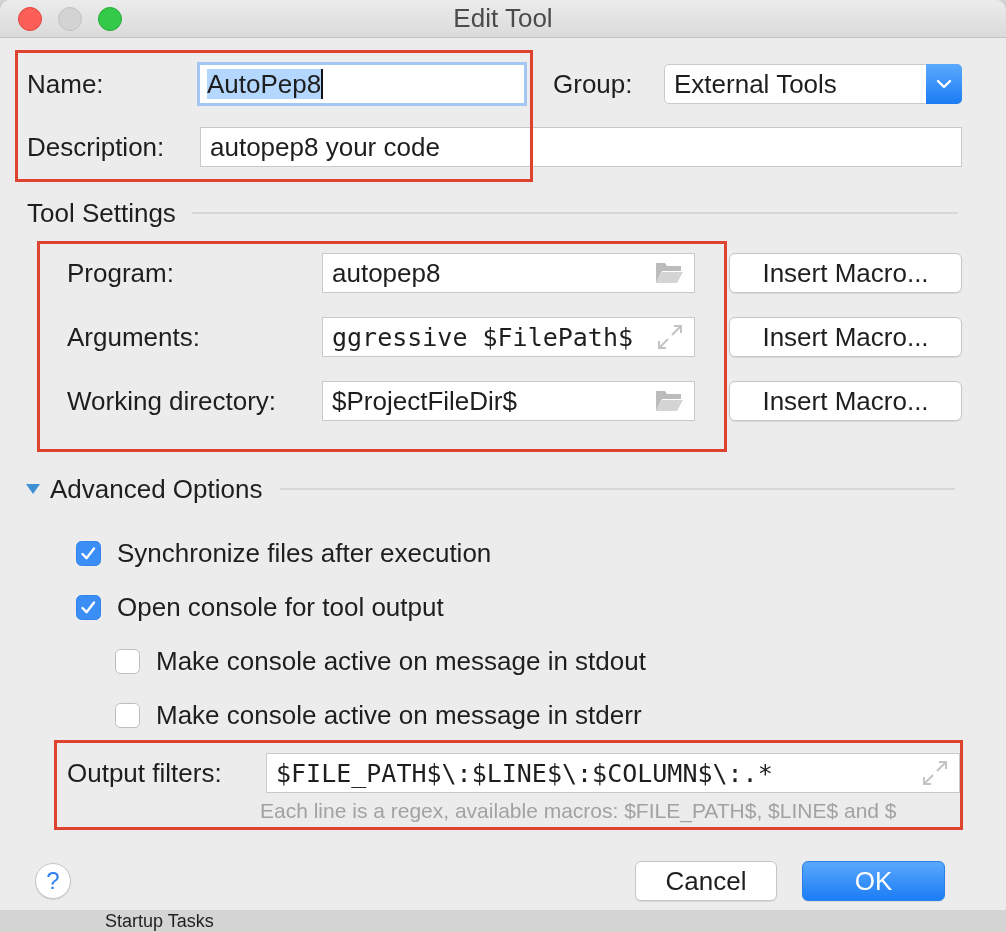 The image size is (1006, 932). Describe the element at coordinates (30, 18) in the screenshot. I see `close-icon` at that location.